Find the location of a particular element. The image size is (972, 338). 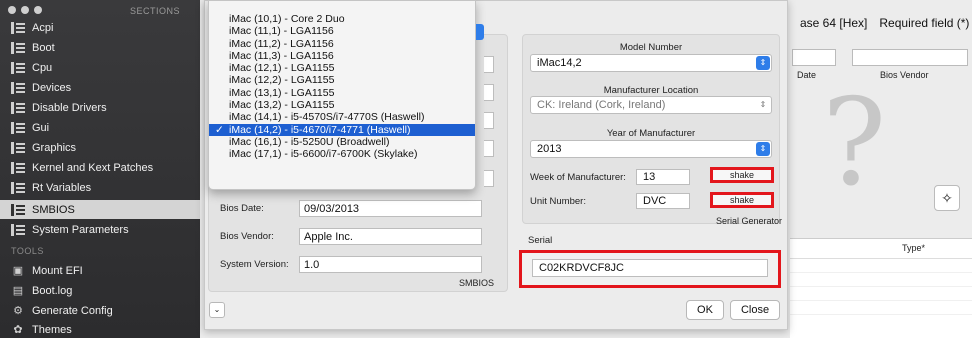

year-label: Year of Manufacturer is located at coordinates (651, 133).